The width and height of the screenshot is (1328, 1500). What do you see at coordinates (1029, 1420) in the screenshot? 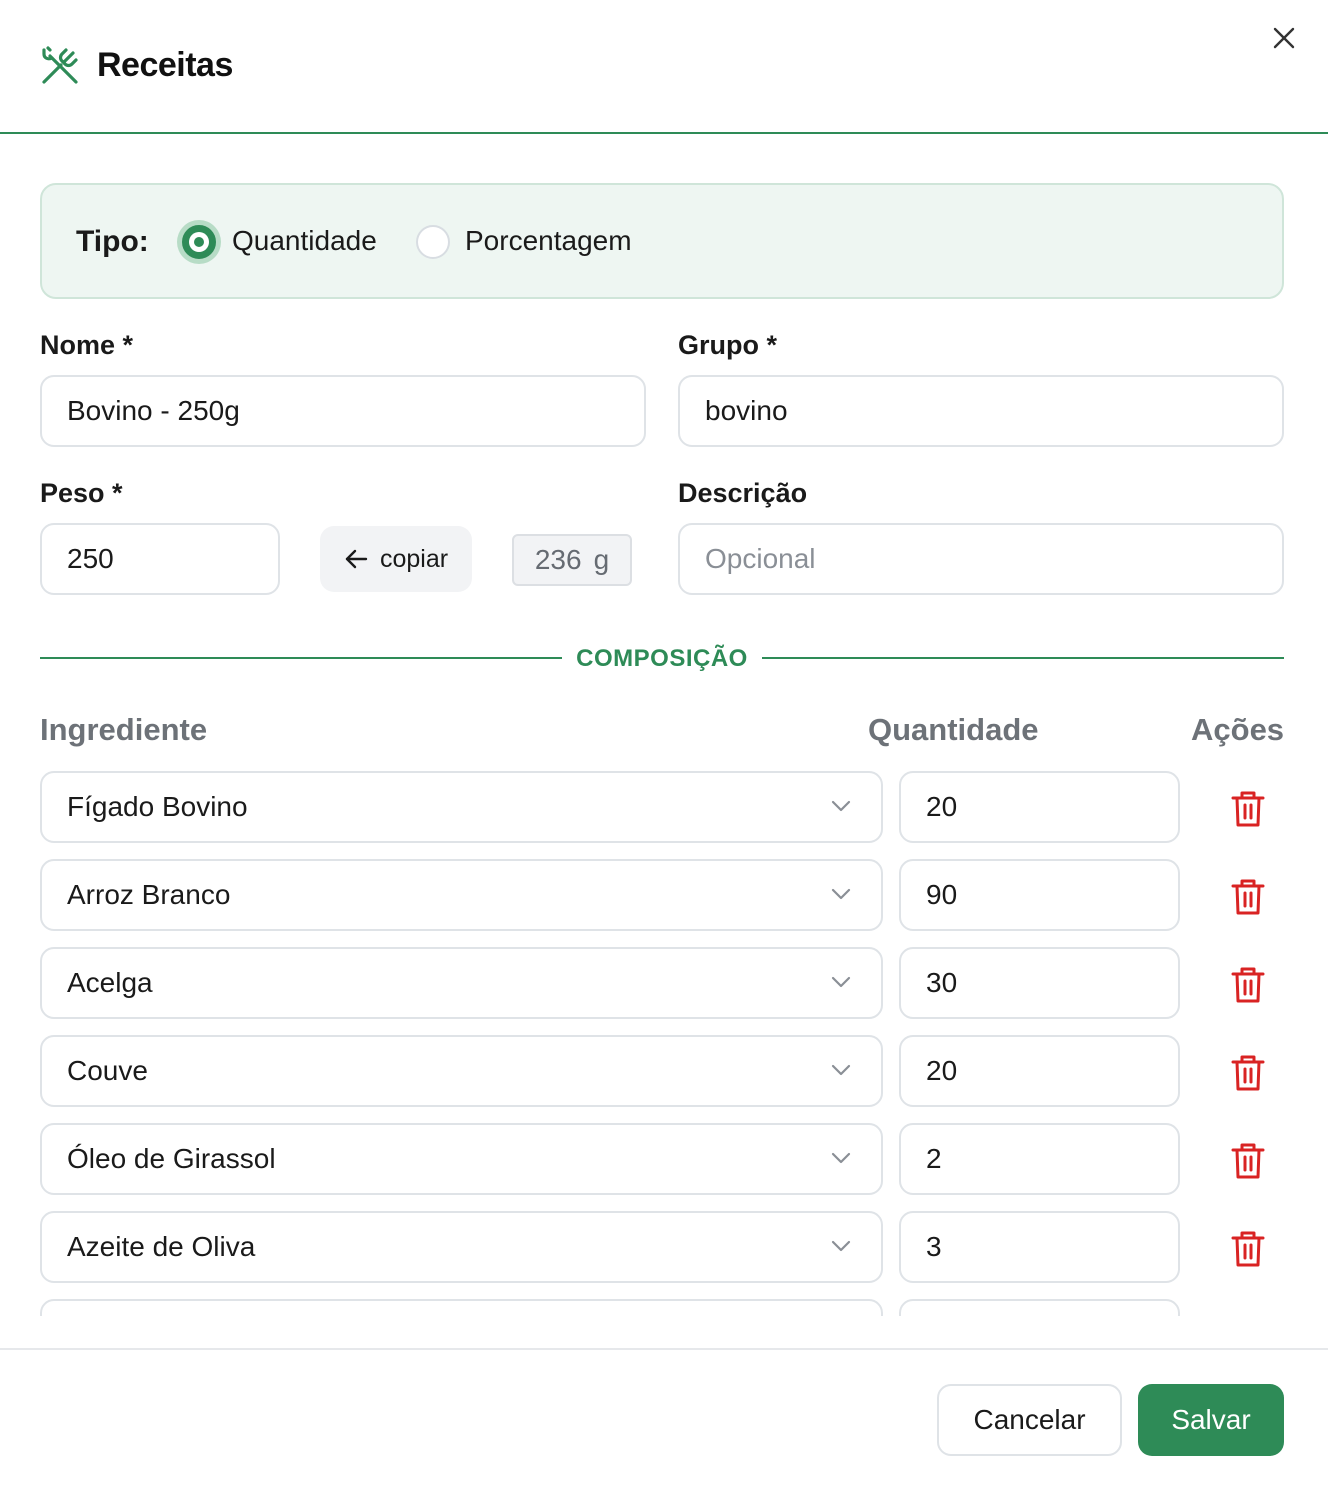
I see `cancel-button: Cancelar` at bounding box center [1029, 1420].